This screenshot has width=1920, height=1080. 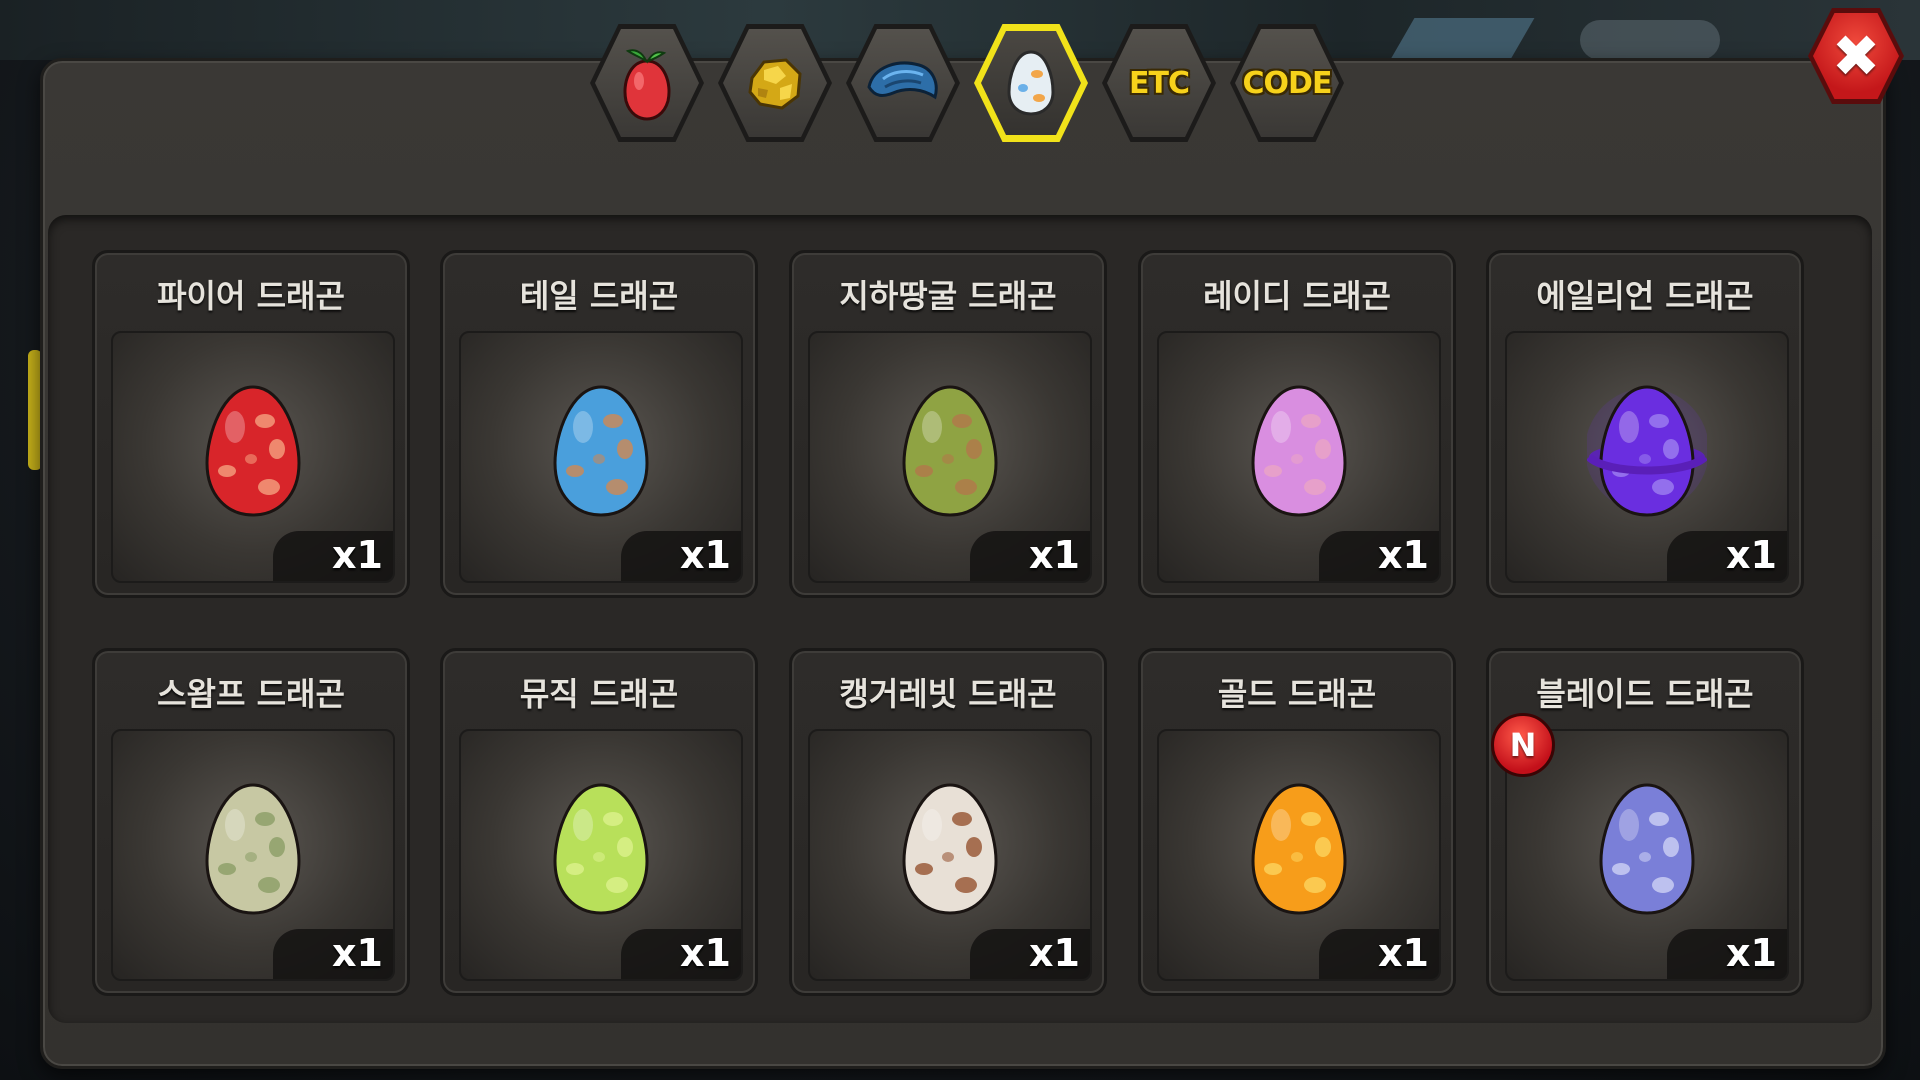 What do you see at coordinates (1523, 745) in the screenshot?
I see `new-badge: N` at bounding box center [1523, 745].